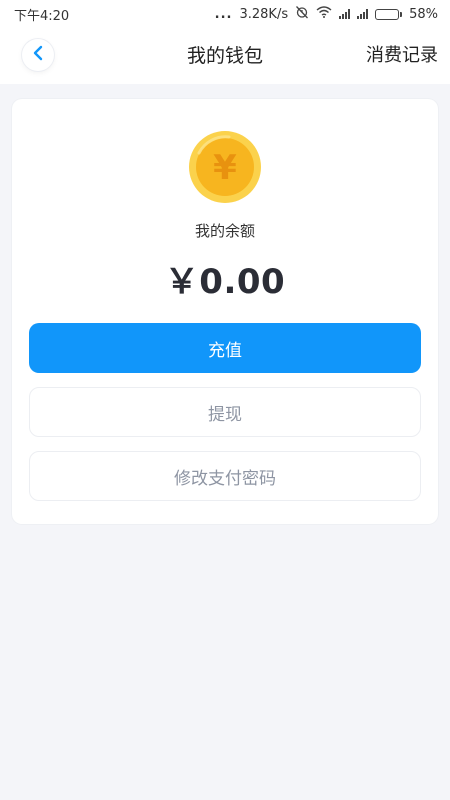 This screenshot has width=450, height=800. I want to click on wifi-icon, so click(324, 14).